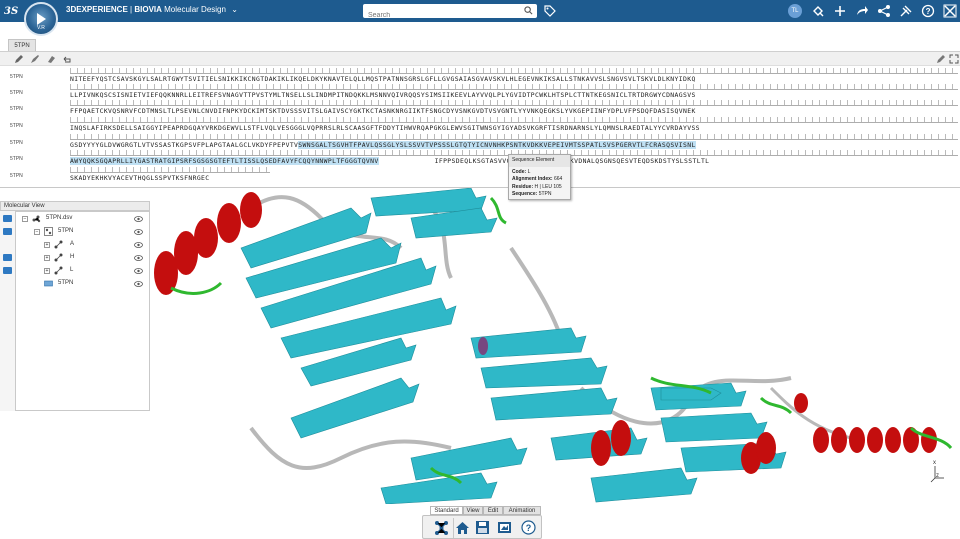 Image resolution: width=960 pixels, height=539 pixels. What do you see at coordinates (51, 59) in the screenshot?
I see `eraser-icon` at bounding box center [51, 59].